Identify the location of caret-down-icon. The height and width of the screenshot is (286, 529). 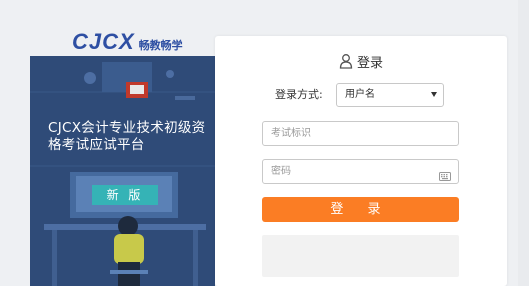
(434, 94).